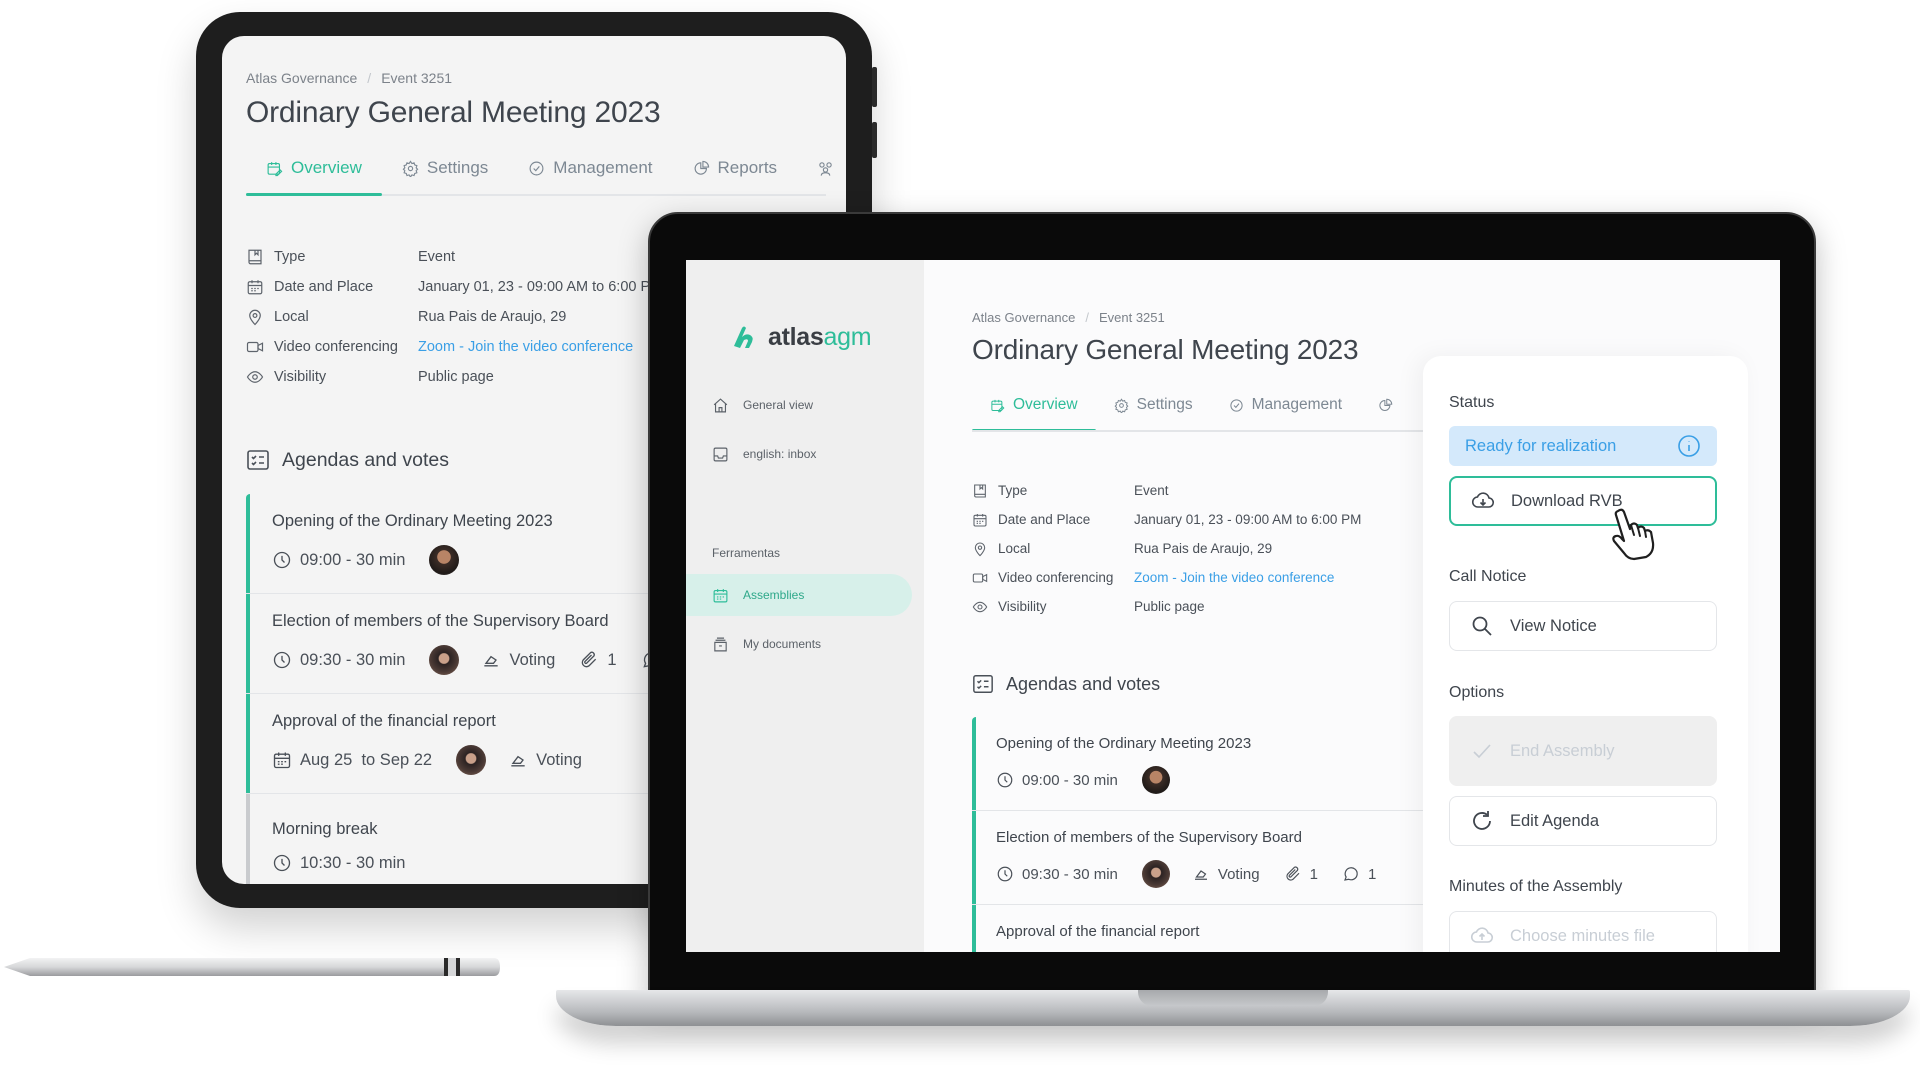  What do you see at coordinates (998, 405) in the screenshot?
I see `calendar-edit-icon` at bounding box center [998, 405].